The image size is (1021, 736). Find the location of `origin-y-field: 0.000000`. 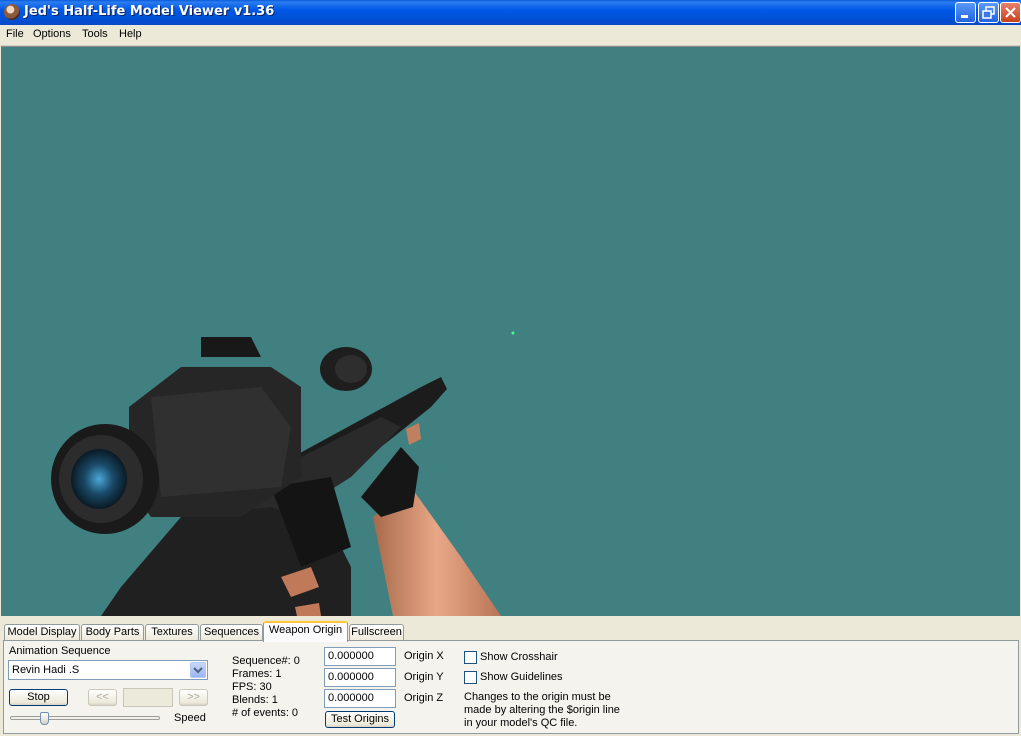

origin-y-field: 0.000000 is located at coordinates (360, 677).